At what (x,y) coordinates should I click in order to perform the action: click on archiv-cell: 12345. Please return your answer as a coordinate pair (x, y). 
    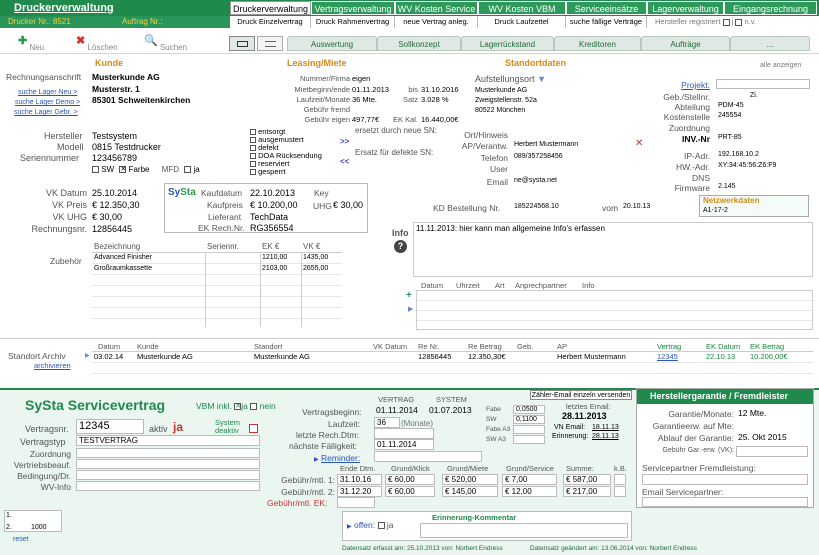
    Looking at the image, I should click on (667, 356).